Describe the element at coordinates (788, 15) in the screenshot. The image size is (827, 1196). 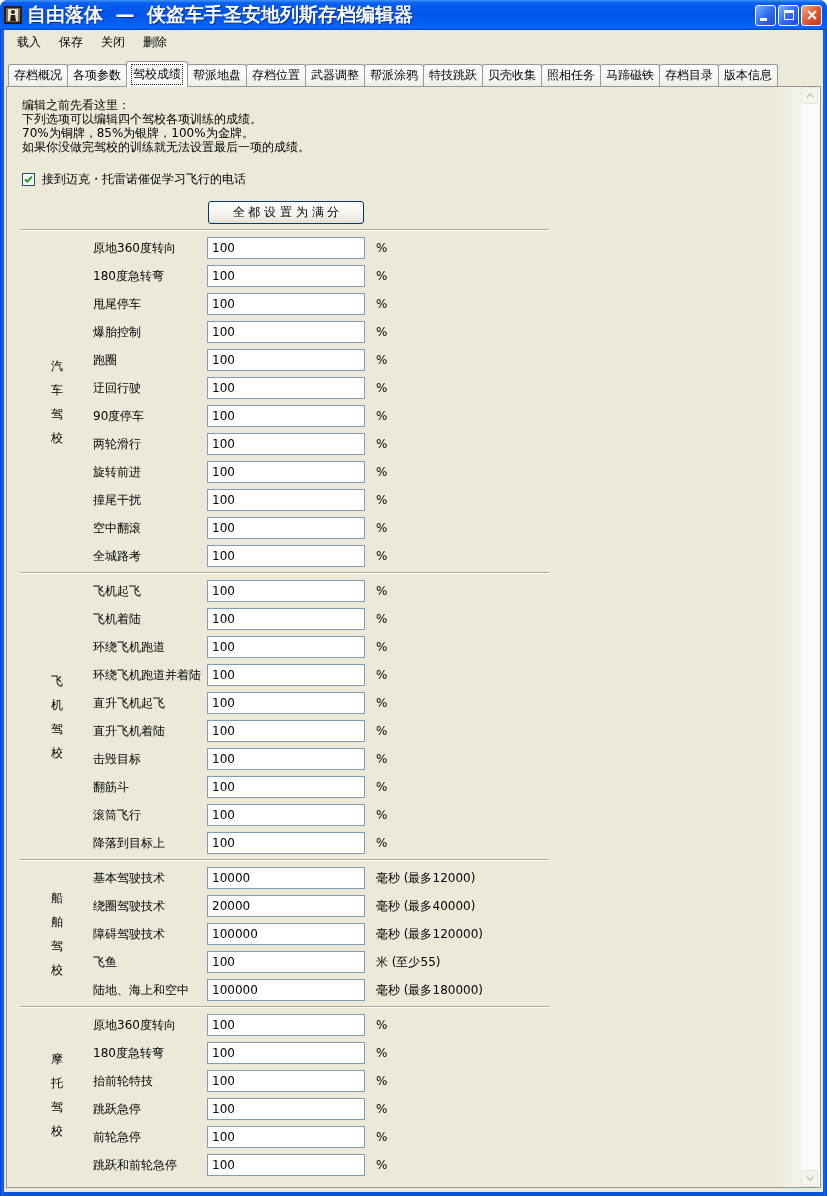
I see `maximize-button` at that location.